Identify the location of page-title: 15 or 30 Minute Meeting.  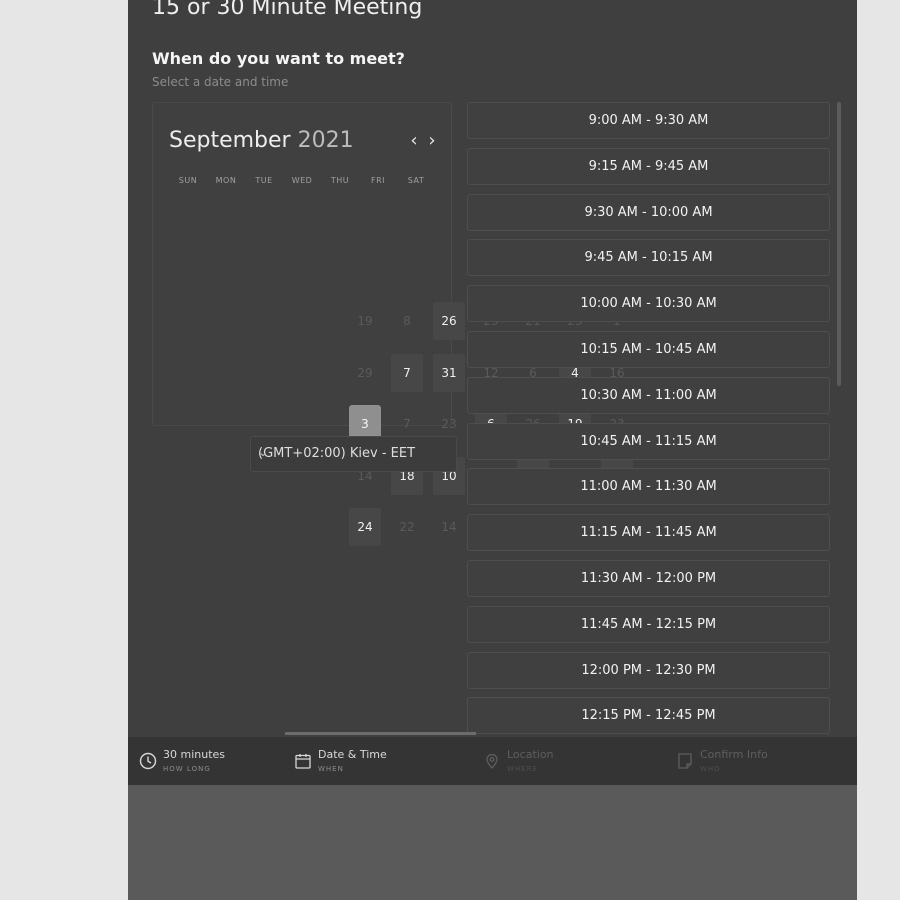
(287, 10).